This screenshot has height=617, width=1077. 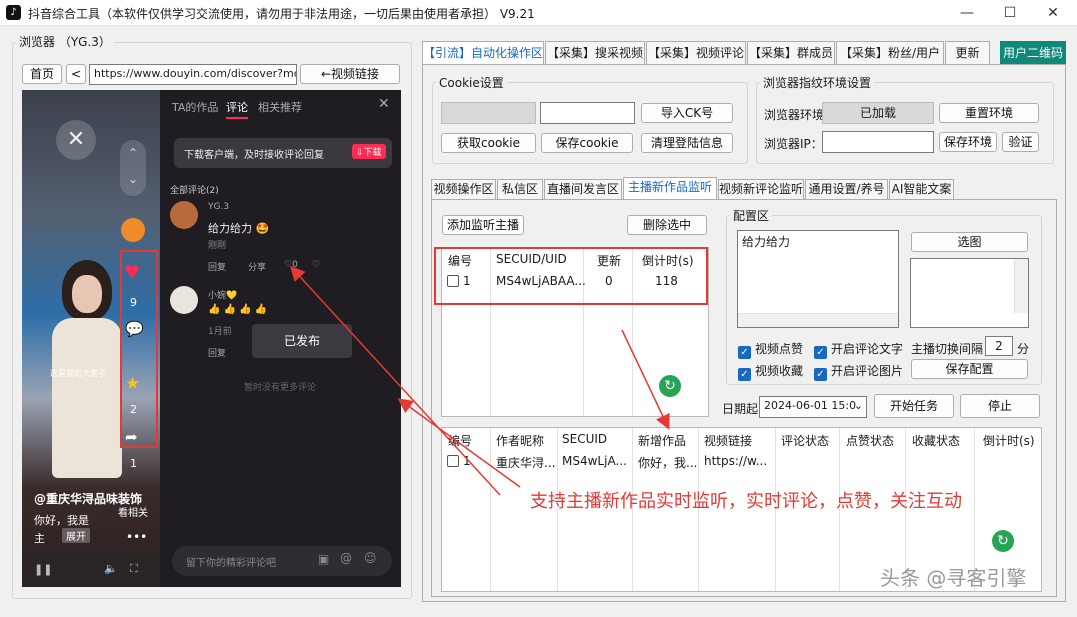 I want to click on arrow-to-comment, so click(x=395, y=380).